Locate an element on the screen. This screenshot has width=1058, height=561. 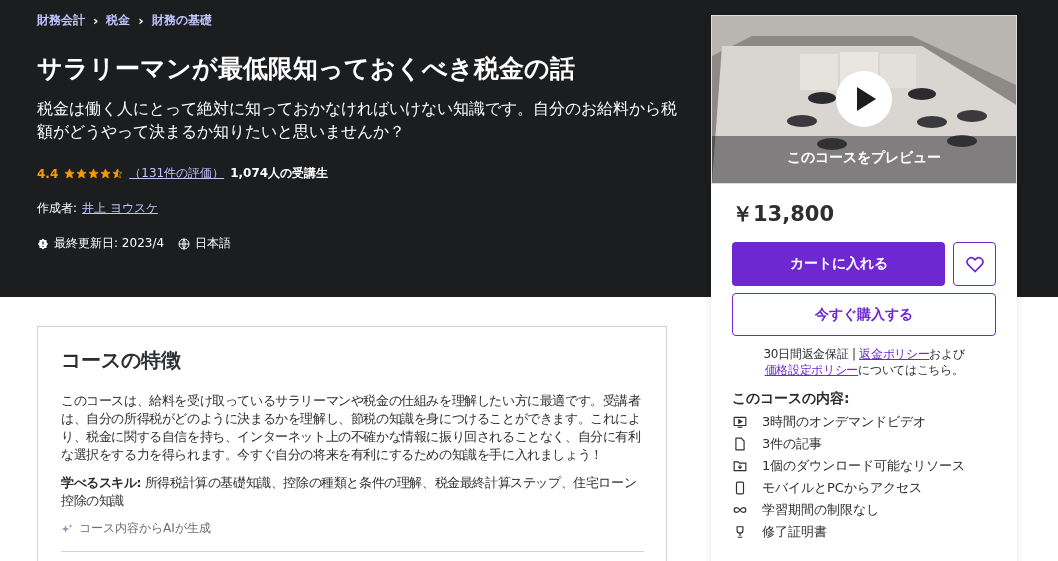
document-icon is located at coordinates (740, 443).